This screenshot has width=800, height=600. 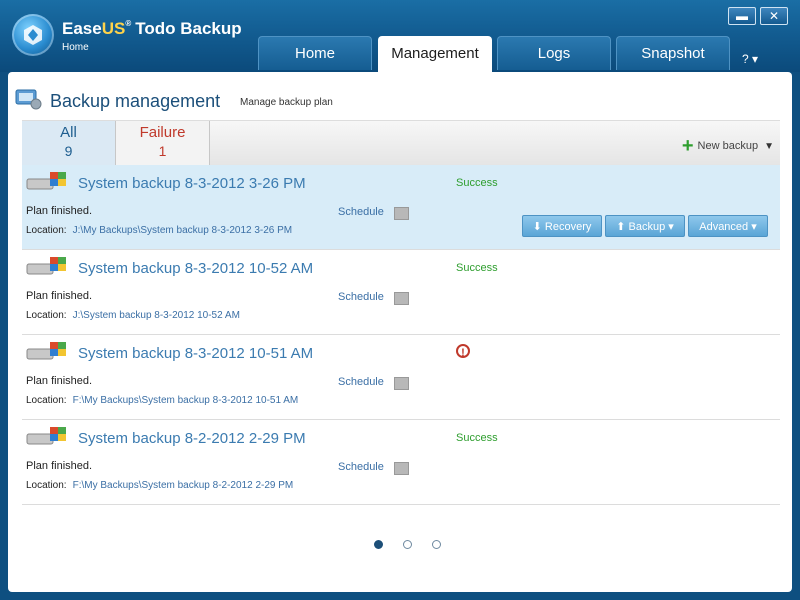 I want to click on app-brand: EaseUS® Todo Backup, so click(x=152, y=29).